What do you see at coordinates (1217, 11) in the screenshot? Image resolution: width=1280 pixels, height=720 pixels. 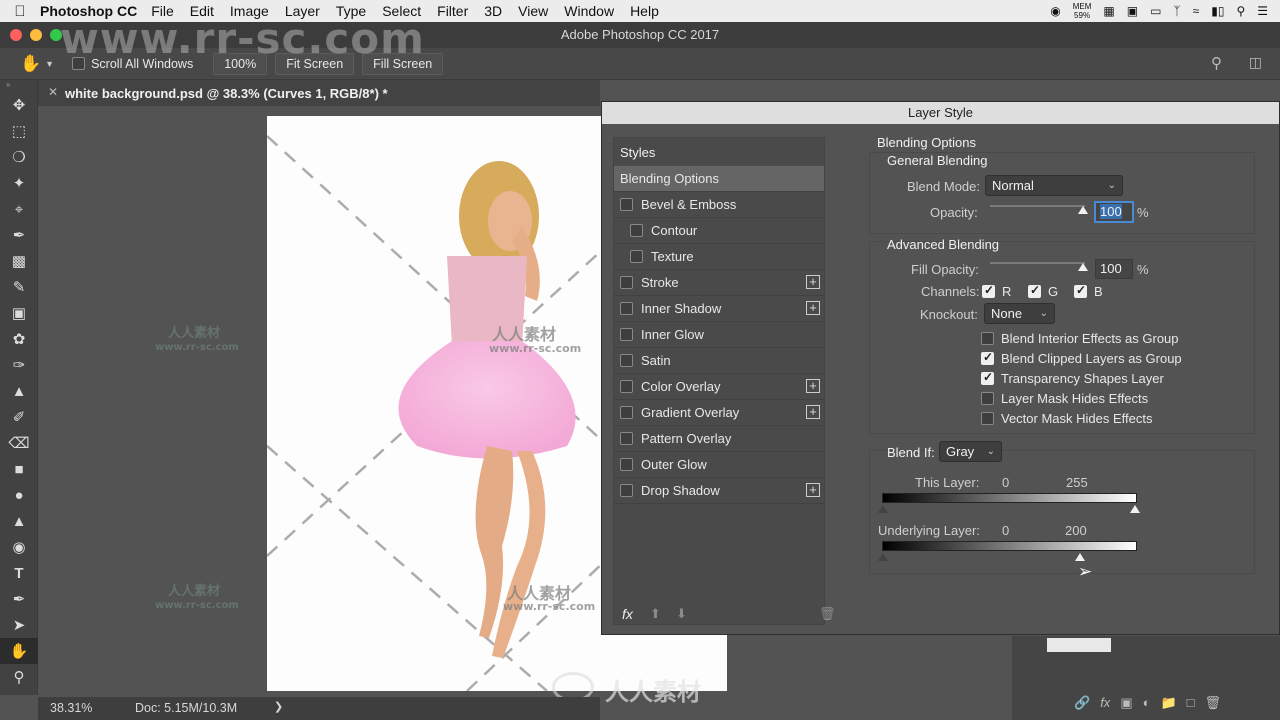 I see `battery-icon: ▮▯` at bounding box center [1217, 11].